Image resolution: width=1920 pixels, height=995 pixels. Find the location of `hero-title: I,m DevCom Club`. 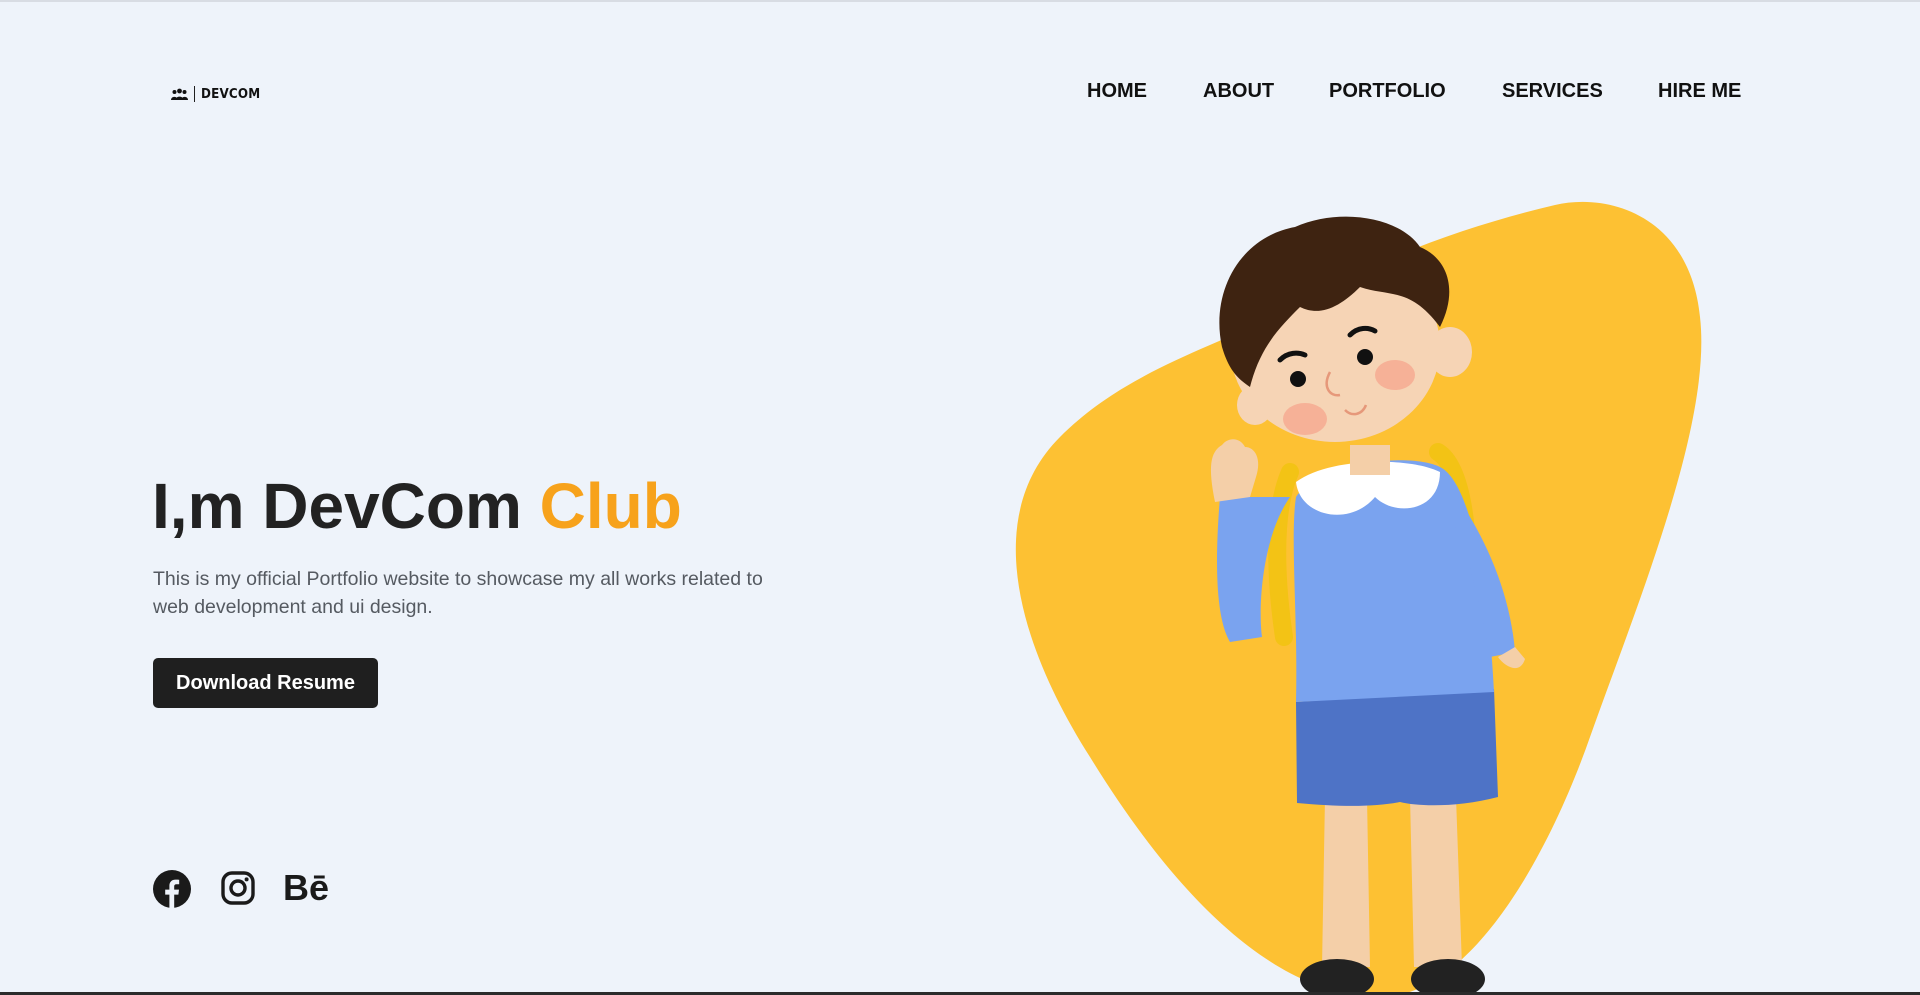

hero-title: I,m DevCom Club is located at coordinates (417, 506).